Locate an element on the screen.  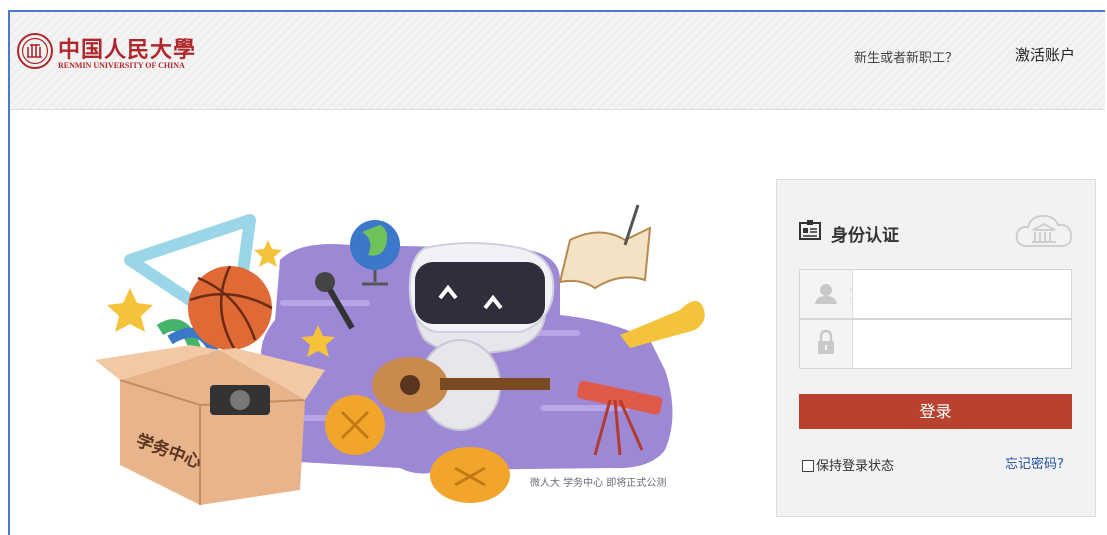
password-input is located at coordinates (962, 345).